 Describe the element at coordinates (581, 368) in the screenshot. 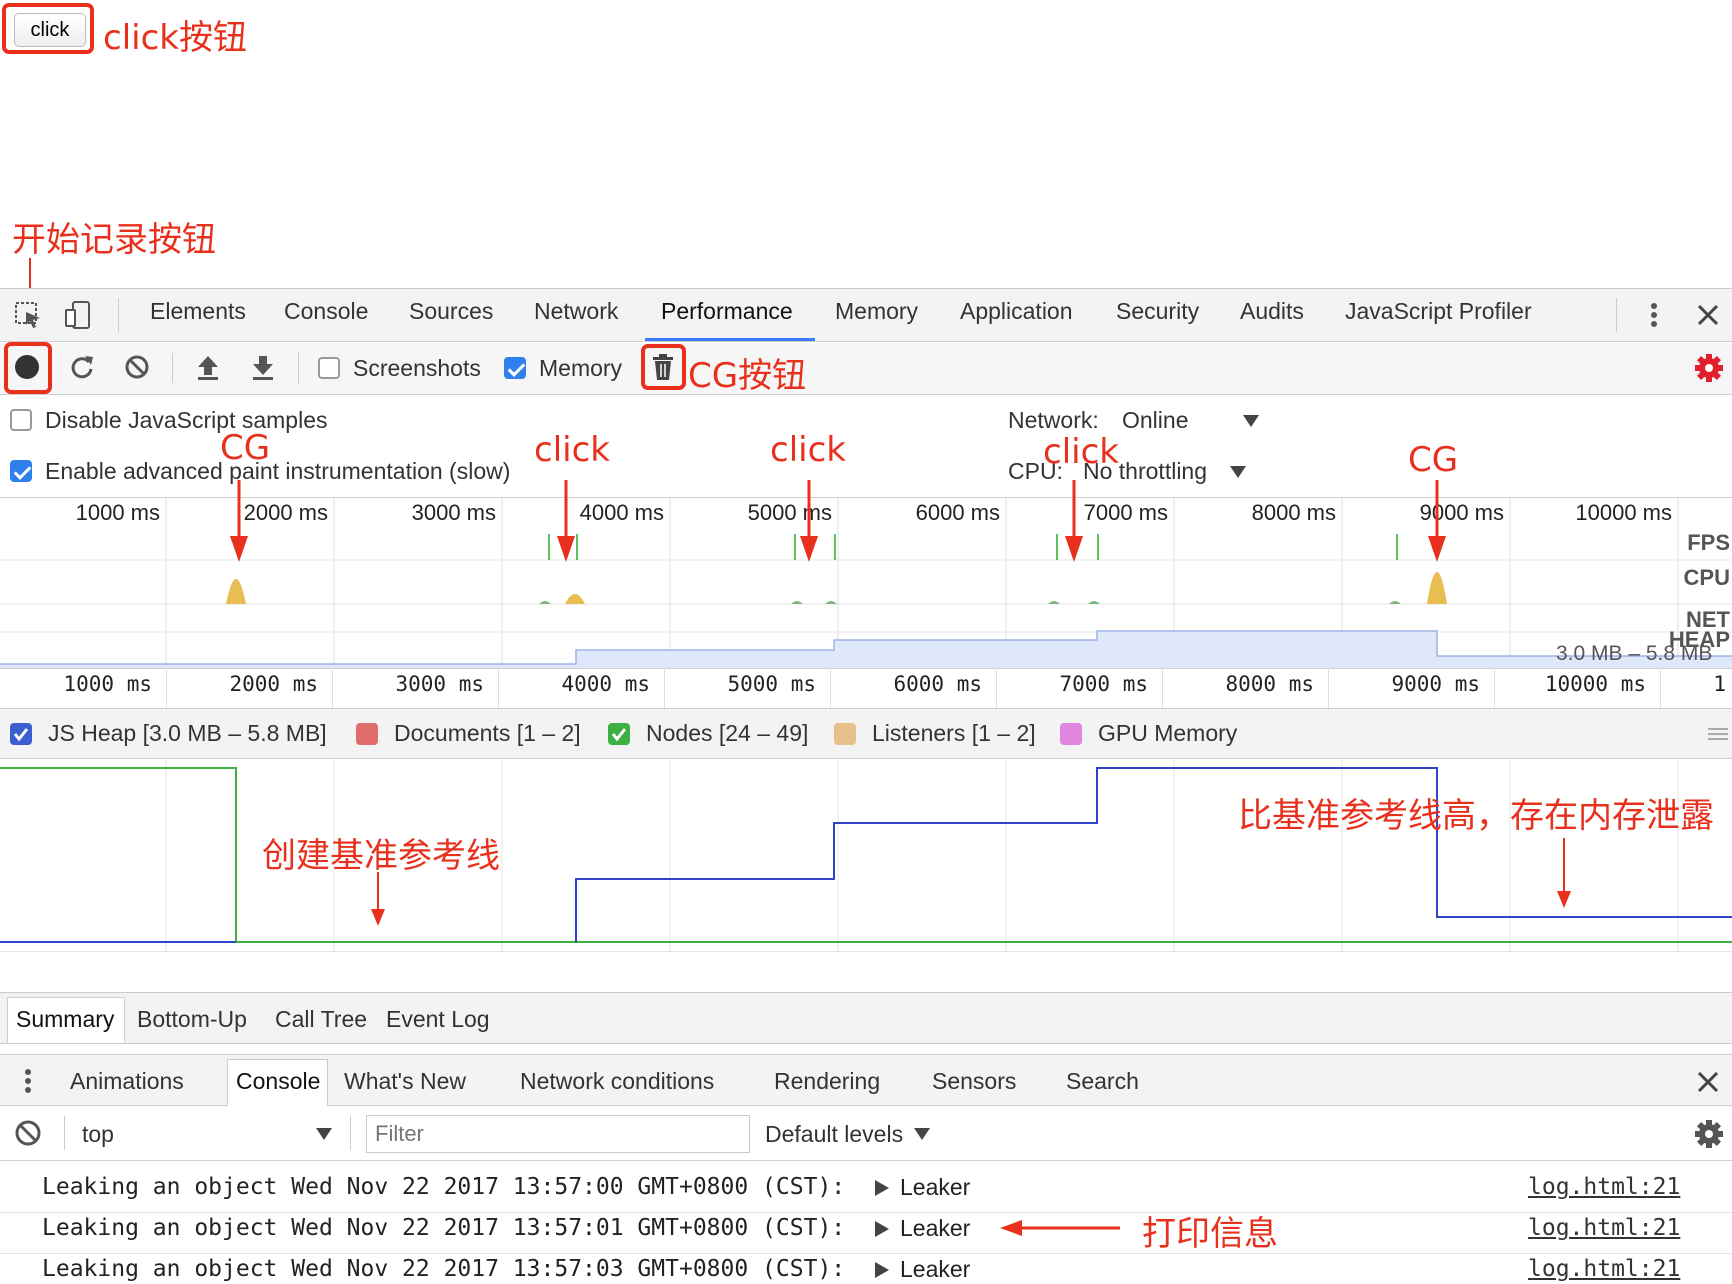

I see `memory-label: Memory` at that location.